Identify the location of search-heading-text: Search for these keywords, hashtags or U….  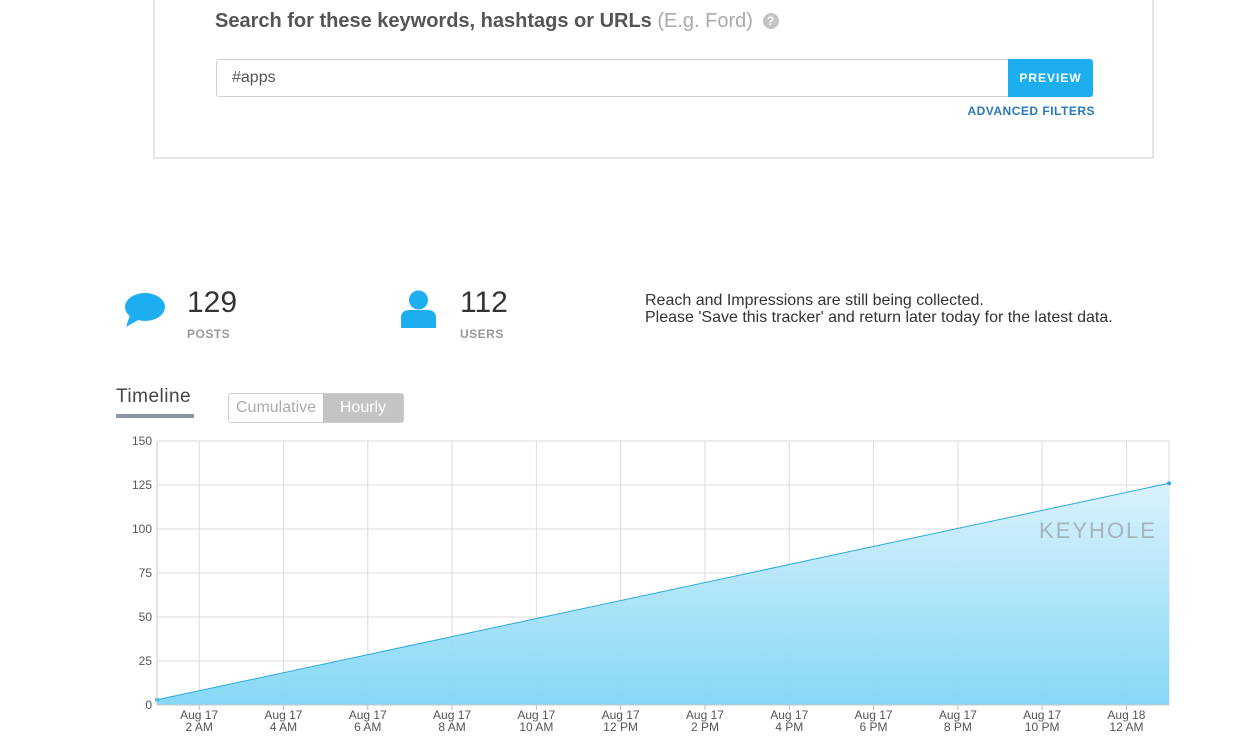
(433, 21).